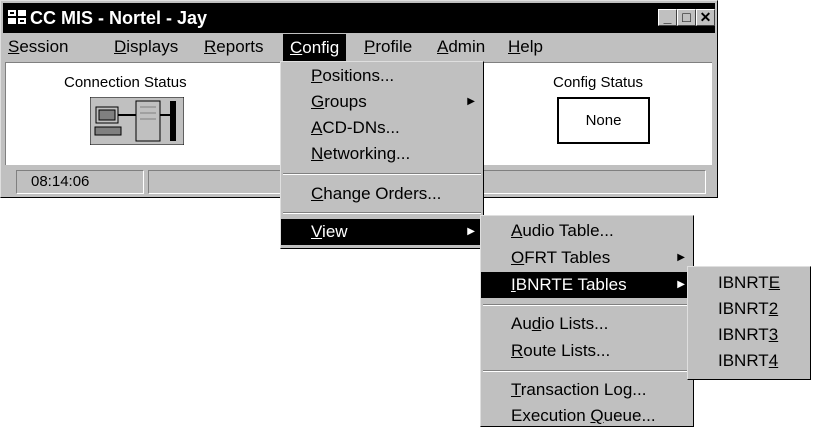  Describe the element at coordinates (667, 17) in the screenshot. I see `minimize-button: _` at that location.